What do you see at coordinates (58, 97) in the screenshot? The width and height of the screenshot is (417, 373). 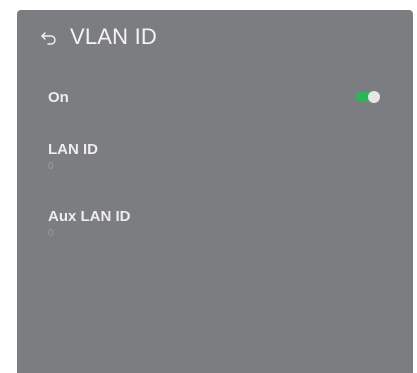 I see `on-label: On` at bounding box center [58, 97].